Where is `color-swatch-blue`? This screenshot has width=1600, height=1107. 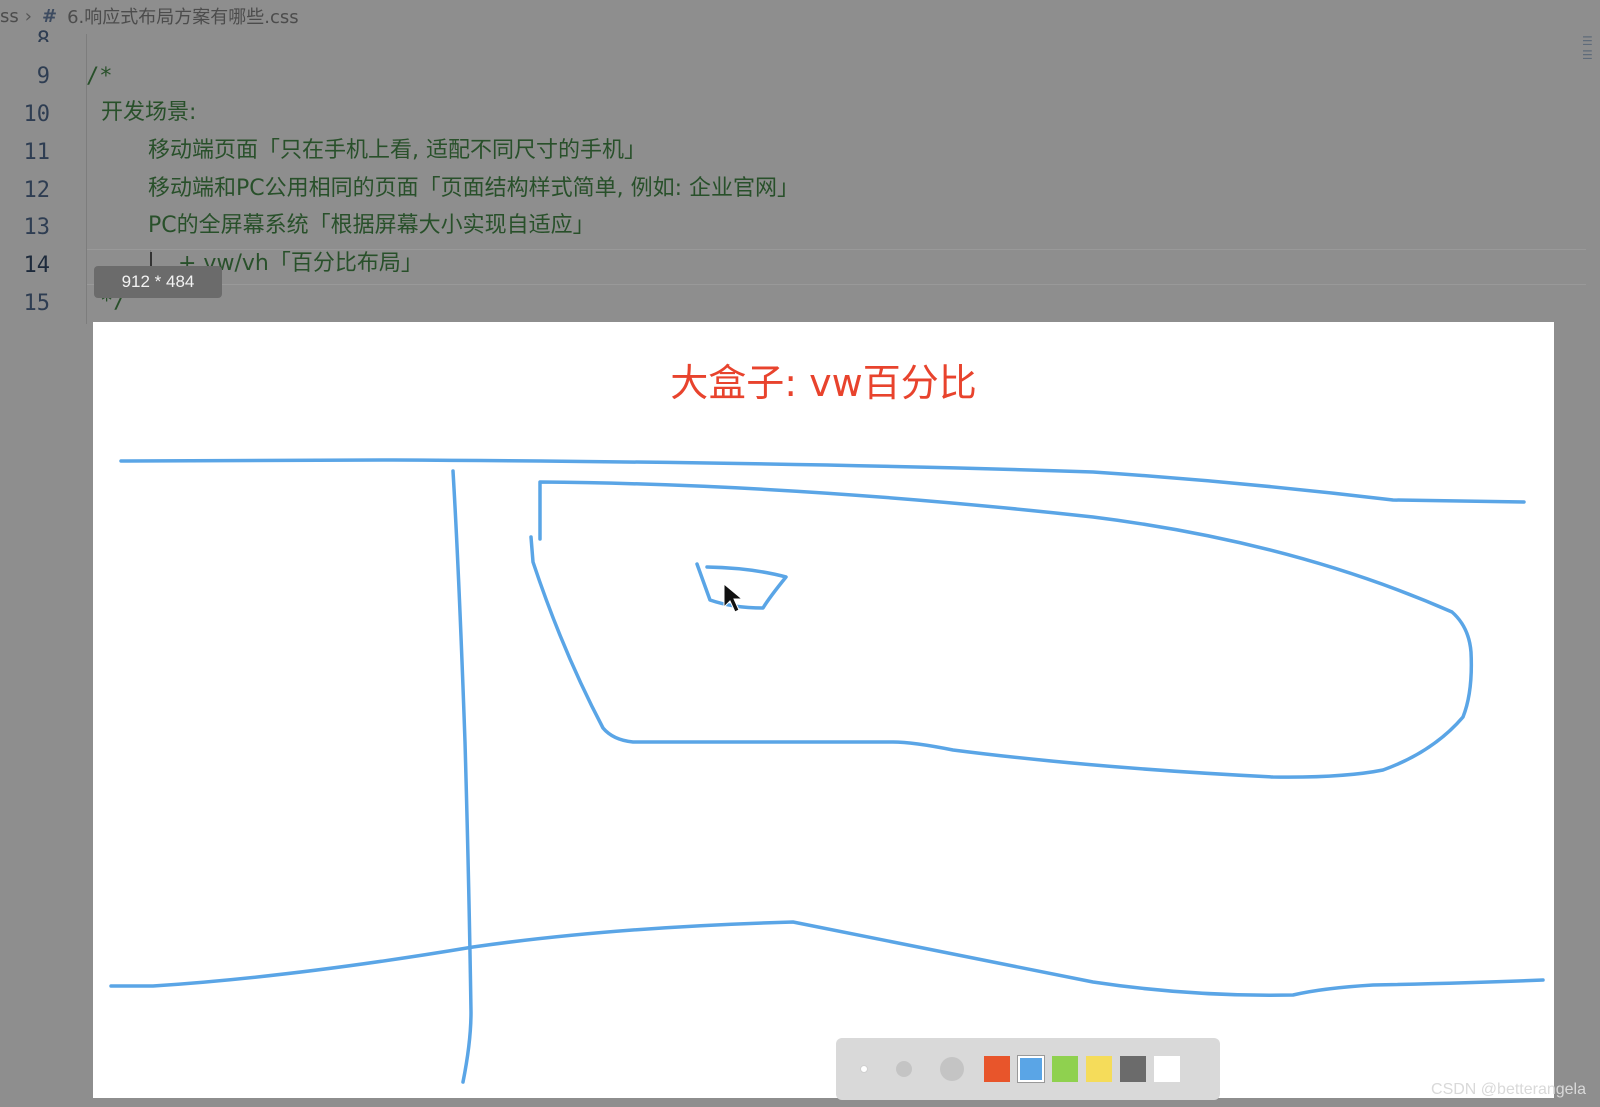
color-swatch-blue is located at coordinates (1031, 1069).